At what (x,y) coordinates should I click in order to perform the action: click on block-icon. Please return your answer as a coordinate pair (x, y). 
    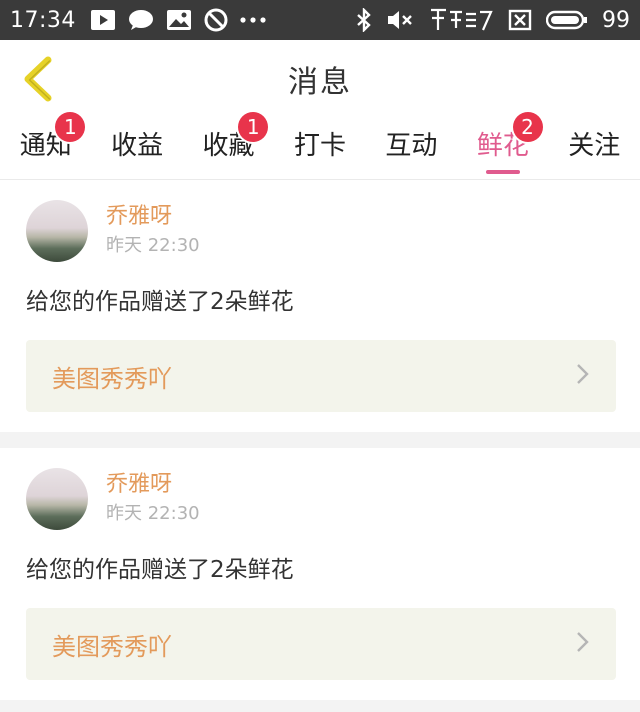
    Looking at the image, I should click on (216, 20).